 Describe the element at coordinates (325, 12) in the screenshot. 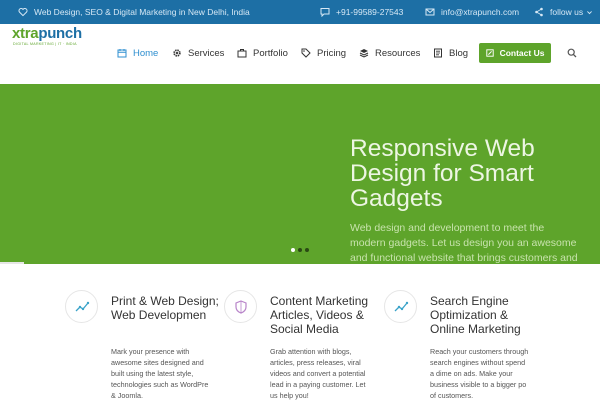

I see `chat-icon` at that location.